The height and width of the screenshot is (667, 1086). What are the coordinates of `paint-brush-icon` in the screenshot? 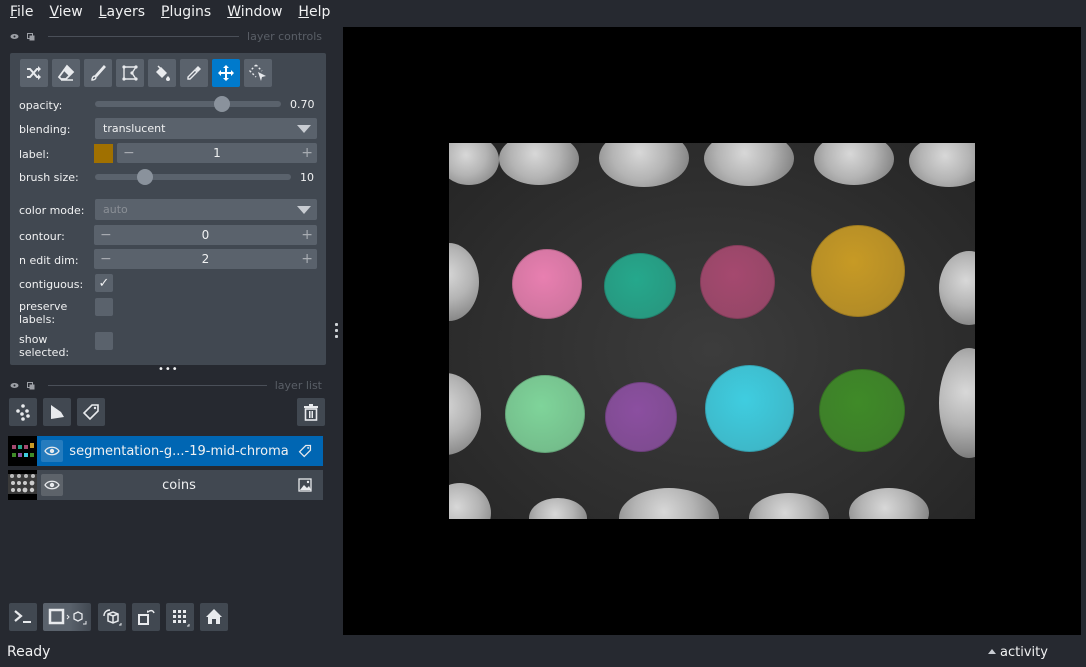 It's located at (98, 72).